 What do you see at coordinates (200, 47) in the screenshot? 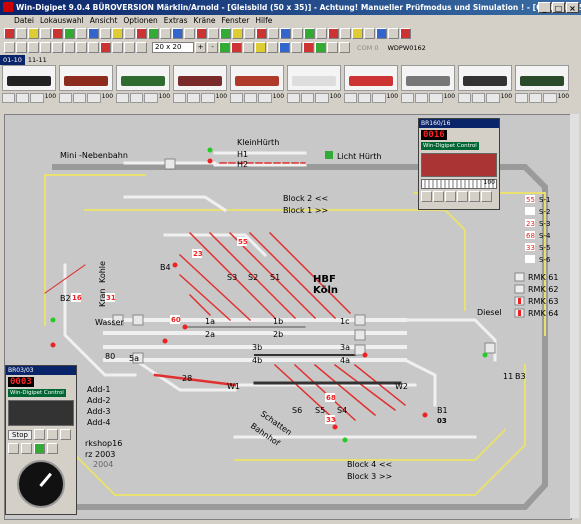
I see `zoom-in-icon: +` at bounding box center [200, 47].